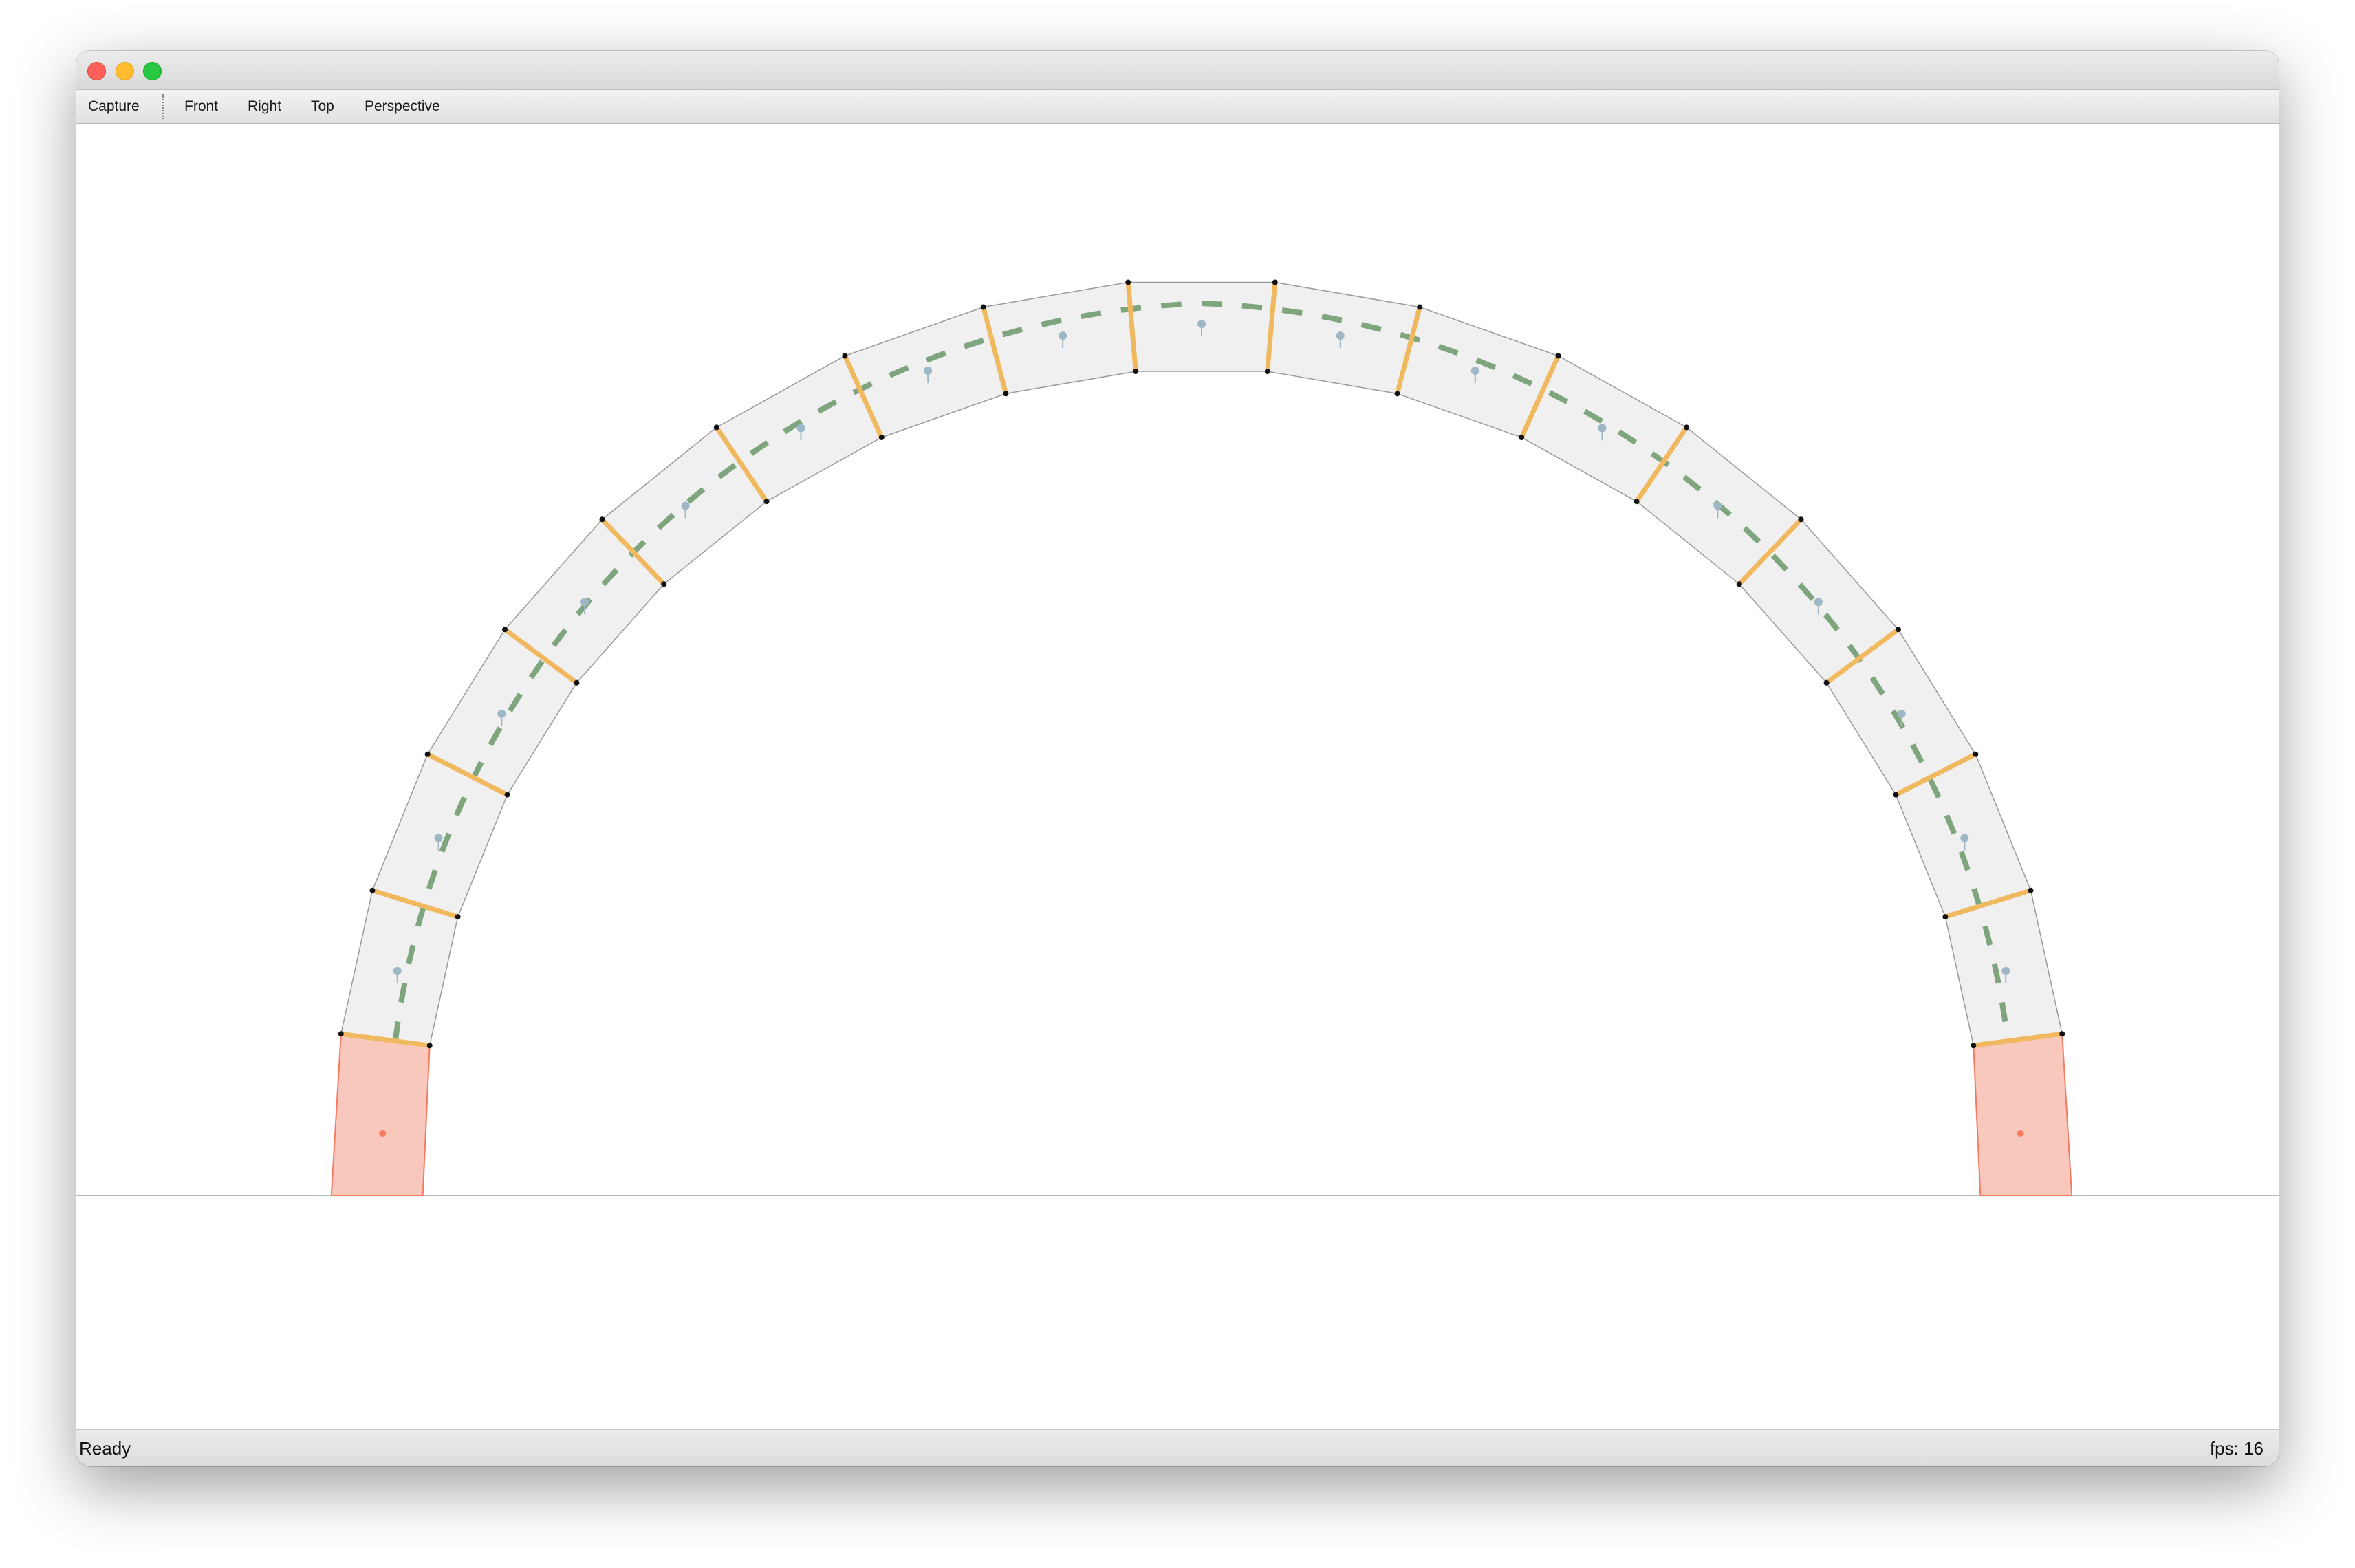 The width and height of the screenshot is (2355, 1568). What do you see at coordinates (402, 106) in the screenshot?
I see `view-perspective-button: Perspective` at bounding box center [402, 106].